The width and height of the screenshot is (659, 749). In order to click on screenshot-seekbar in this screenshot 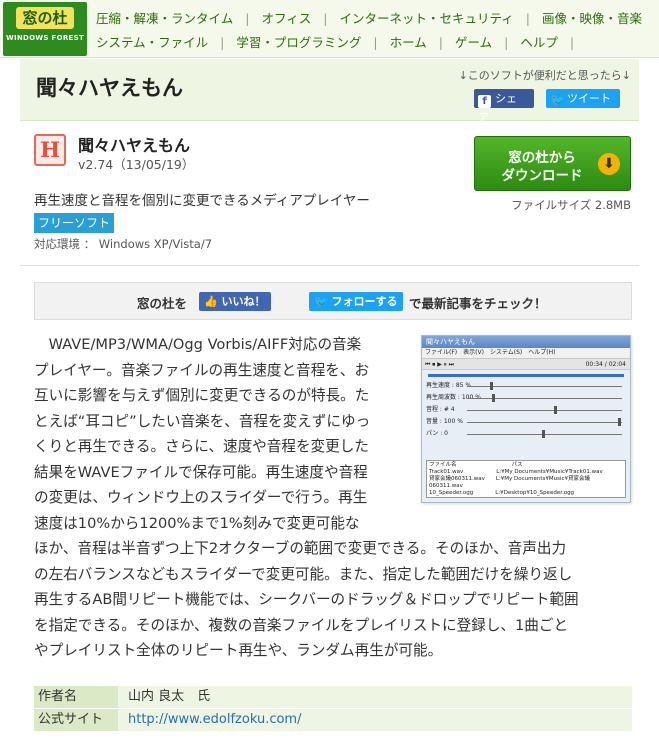, I will do `click(526, 375)`.